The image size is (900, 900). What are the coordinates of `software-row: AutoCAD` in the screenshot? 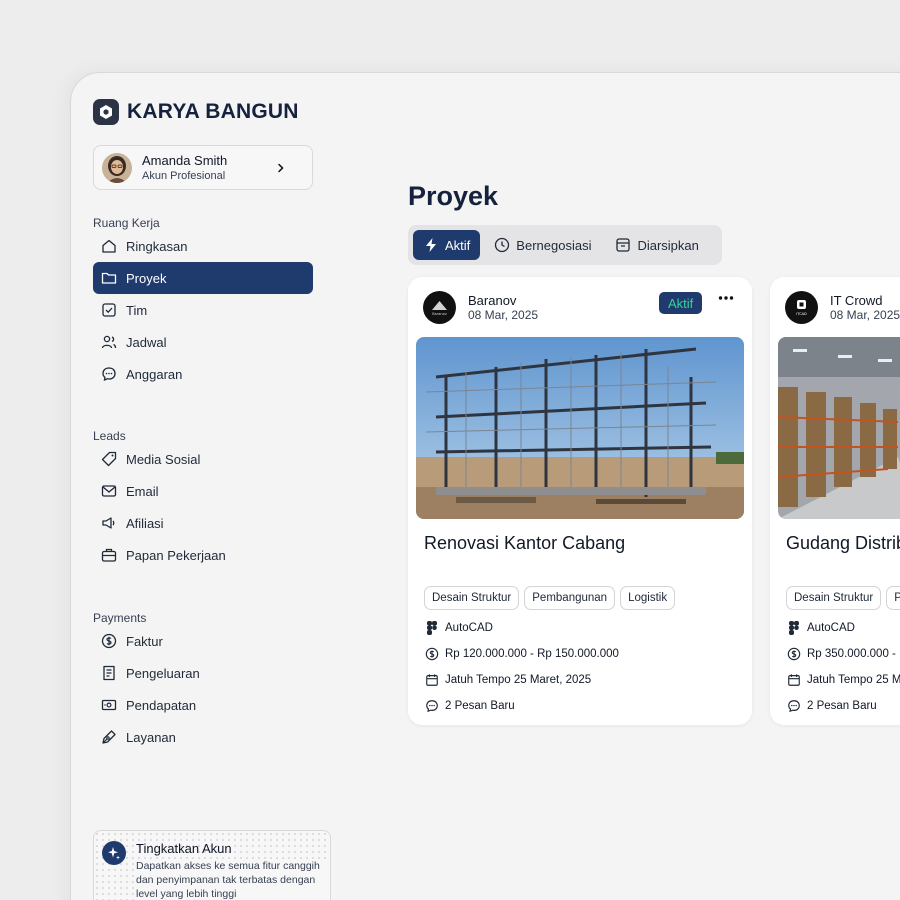 It's located at (821, 628).